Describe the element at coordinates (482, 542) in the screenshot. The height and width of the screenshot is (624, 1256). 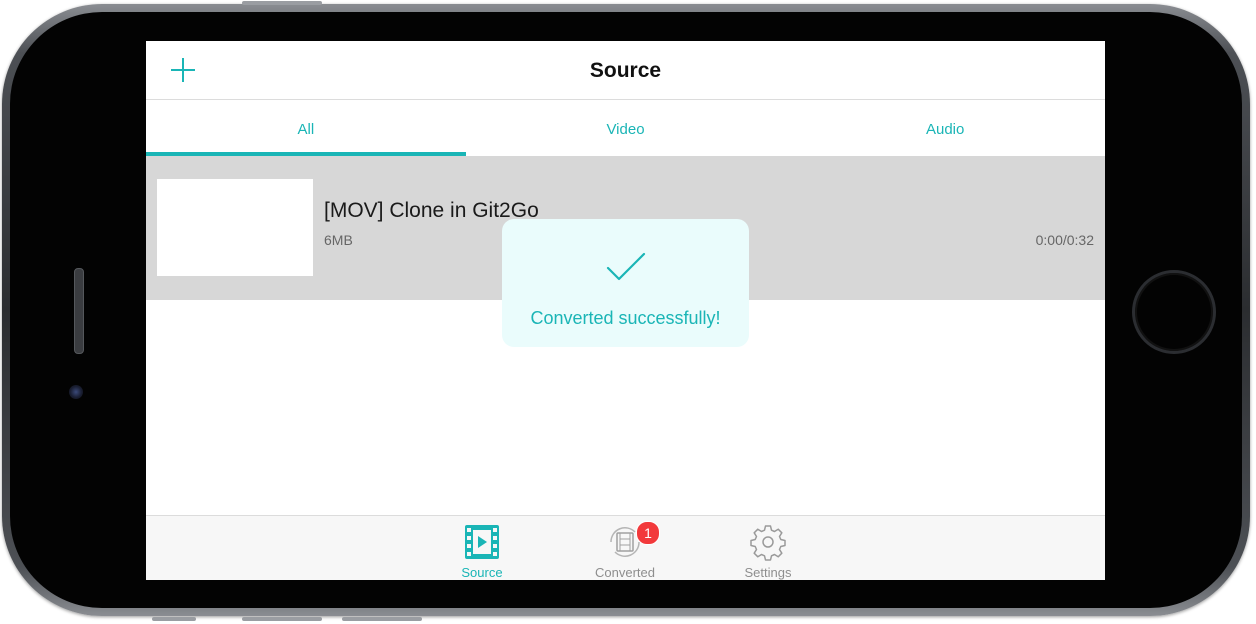
I see `film-play-icon` at that location.